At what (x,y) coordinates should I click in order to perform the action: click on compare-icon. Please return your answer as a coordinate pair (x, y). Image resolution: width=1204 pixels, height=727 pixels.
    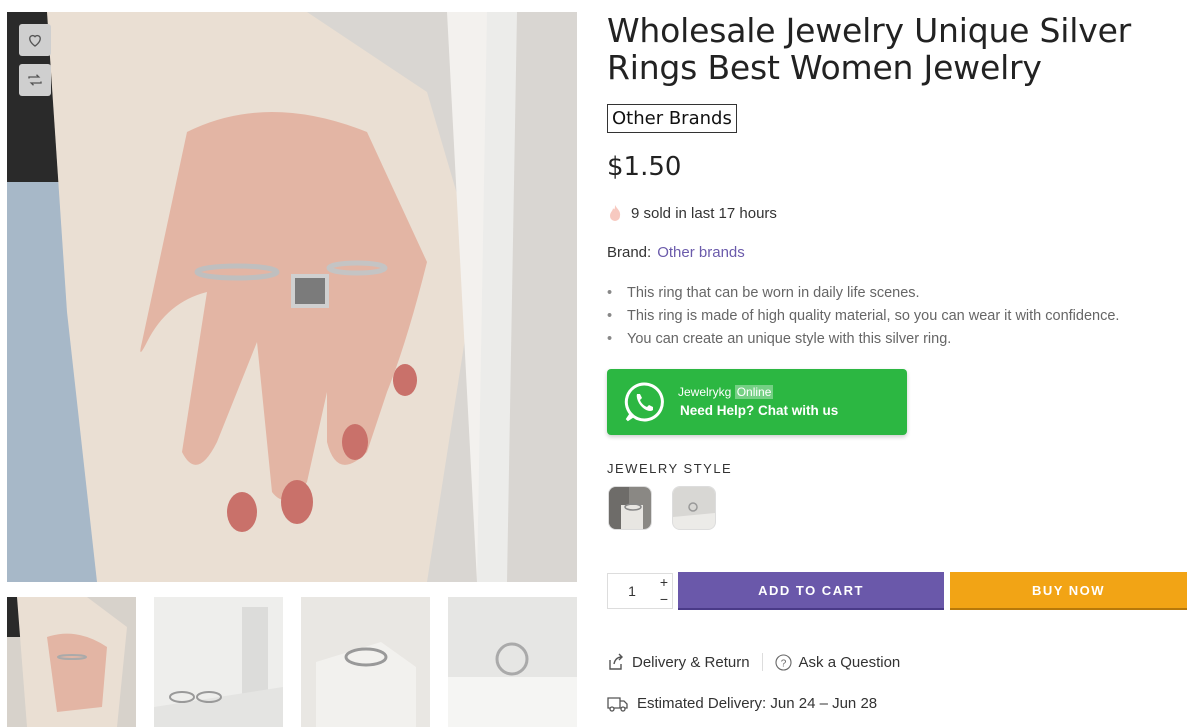
    Looking at the image, I should click on (35, 80).